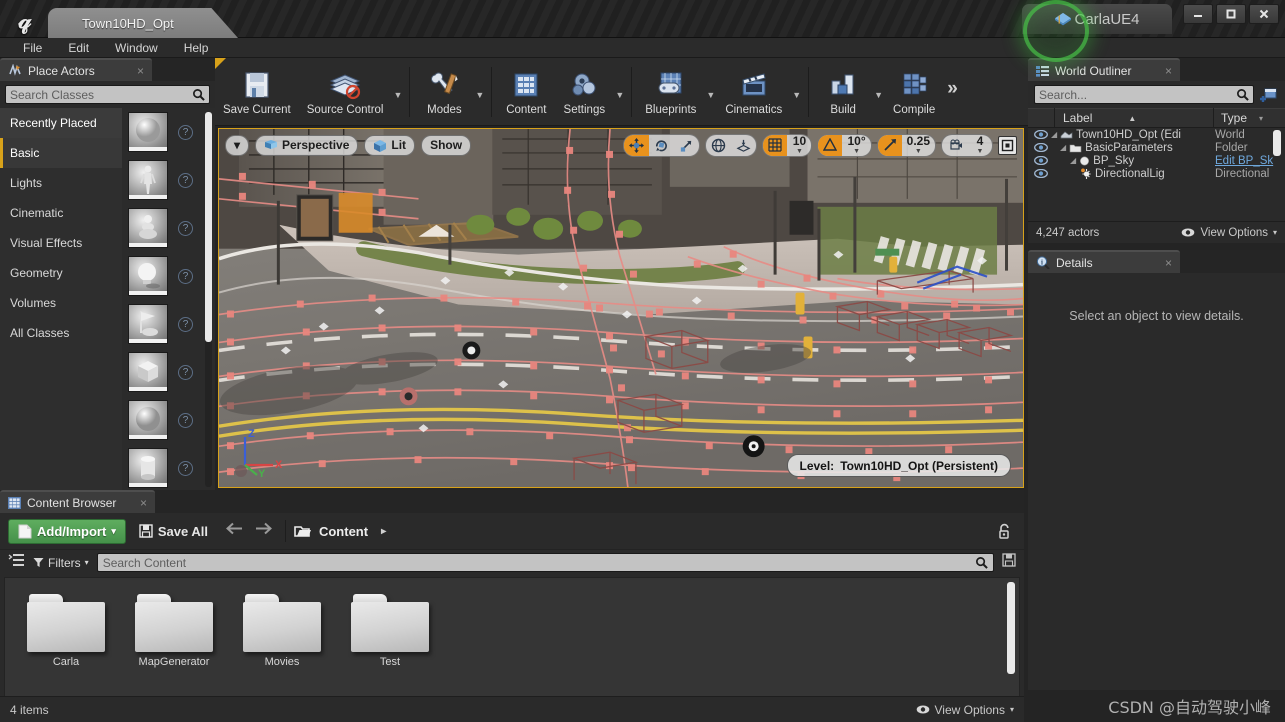 The width and height of the screenshot is (1285, 722). I want to click on expand-arrow-icon: ◢, so click(1063, 147).